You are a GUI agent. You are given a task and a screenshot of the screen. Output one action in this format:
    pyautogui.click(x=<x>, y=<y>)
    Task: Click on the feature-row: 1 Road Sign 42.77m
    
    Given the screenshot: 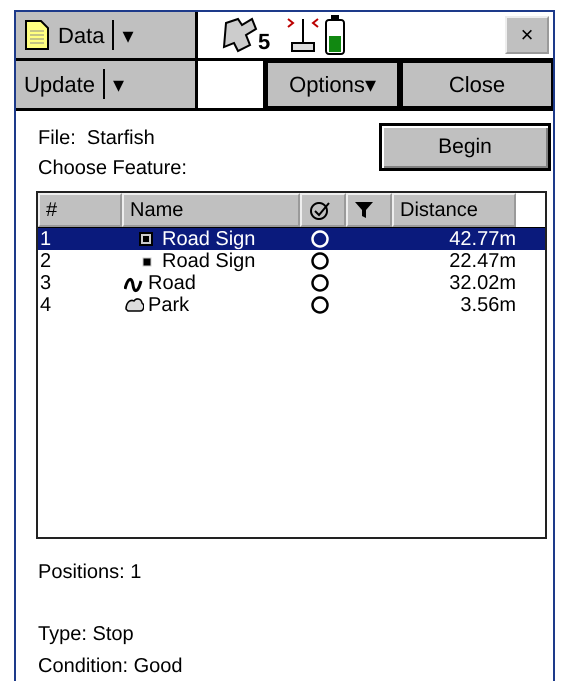 What is the action you would take?
    pyautogui.click(x=291, y=239)
    